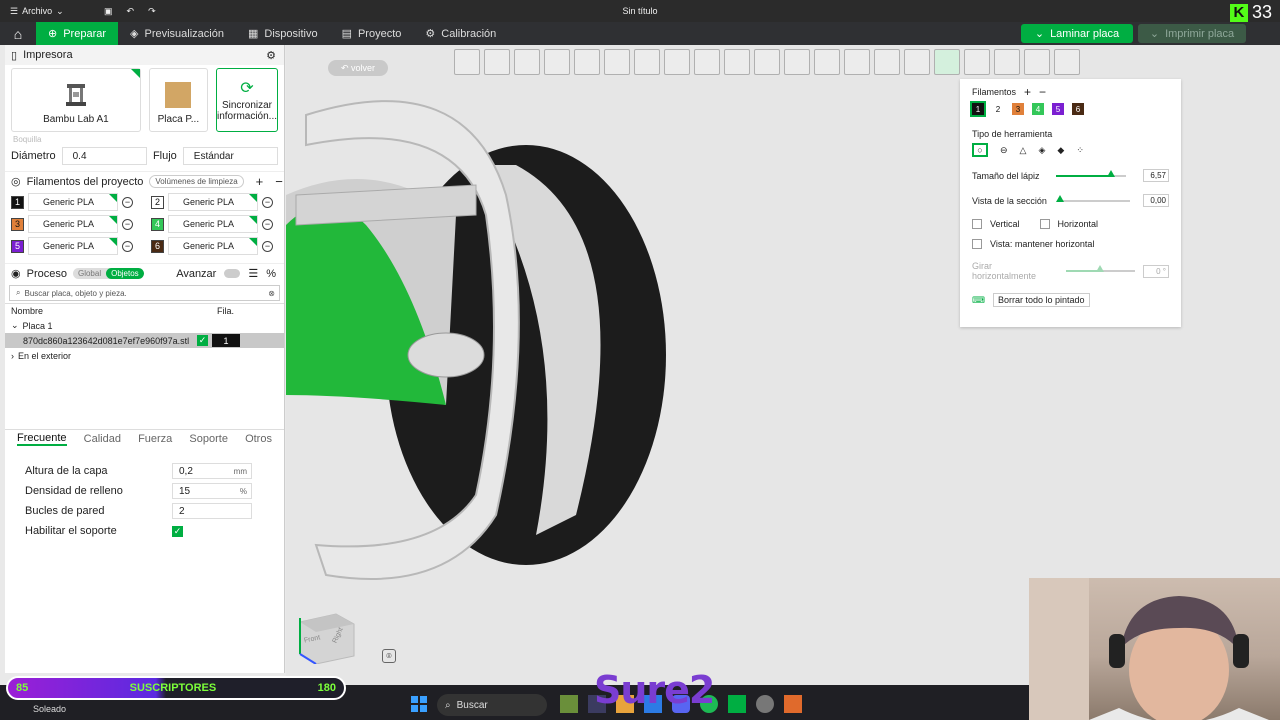  What do you see at coordinates (980, 150) in the screenshot?
I see `circle-tool-icon: ○` at bounding box center [980, 150].